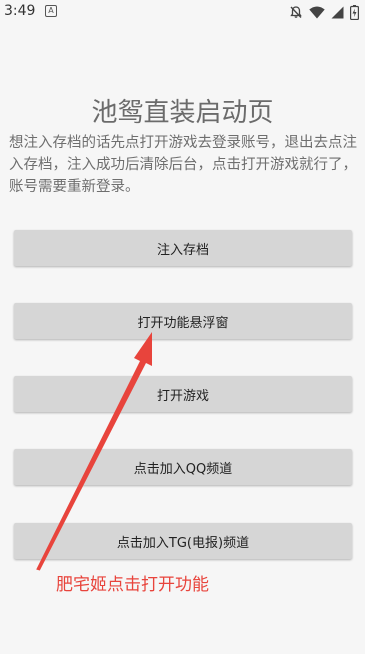 This screenshot has width=365, height=654. Describe the element at coordinates (183, 321) in the screenshot. I see `open-floating-window-button: 打开功能悬浮窗` at that location.